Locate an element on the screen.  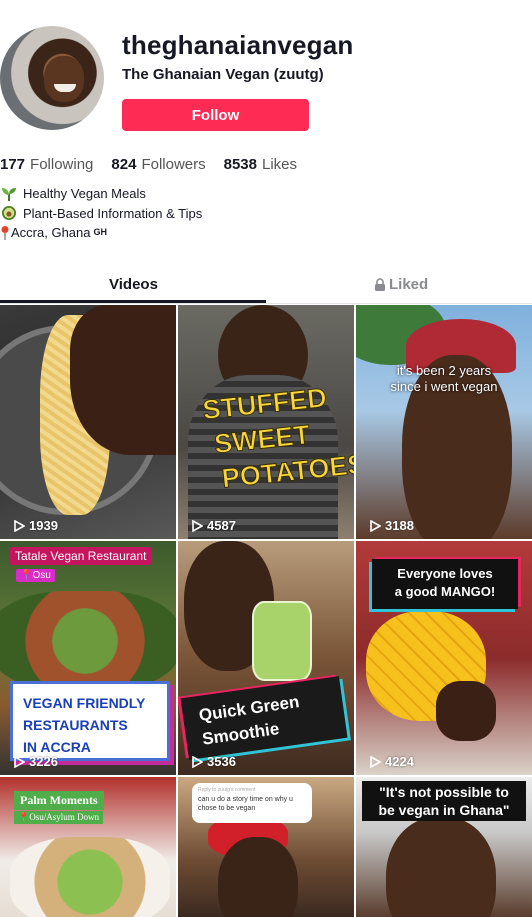
bio-text-2: Plant-Based Information & Tips is located at coordinates (113, 213).